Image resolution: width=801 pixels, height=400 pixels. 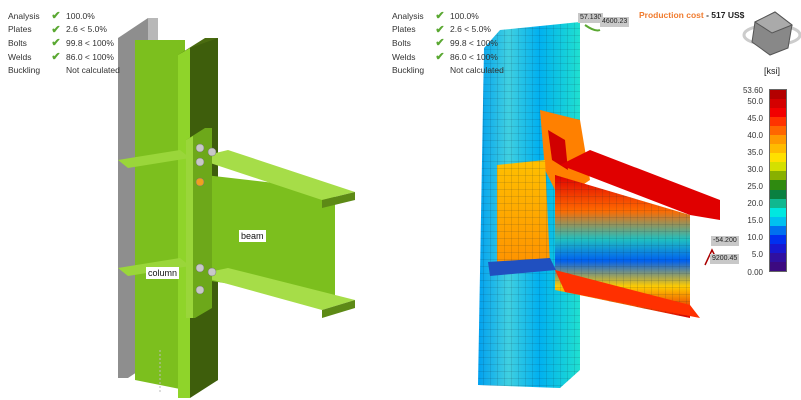 What do you see at coordinates (772, 71) in the screenshot?
I see `legend-unit: [ksi]` at bounding box center [772, 71].